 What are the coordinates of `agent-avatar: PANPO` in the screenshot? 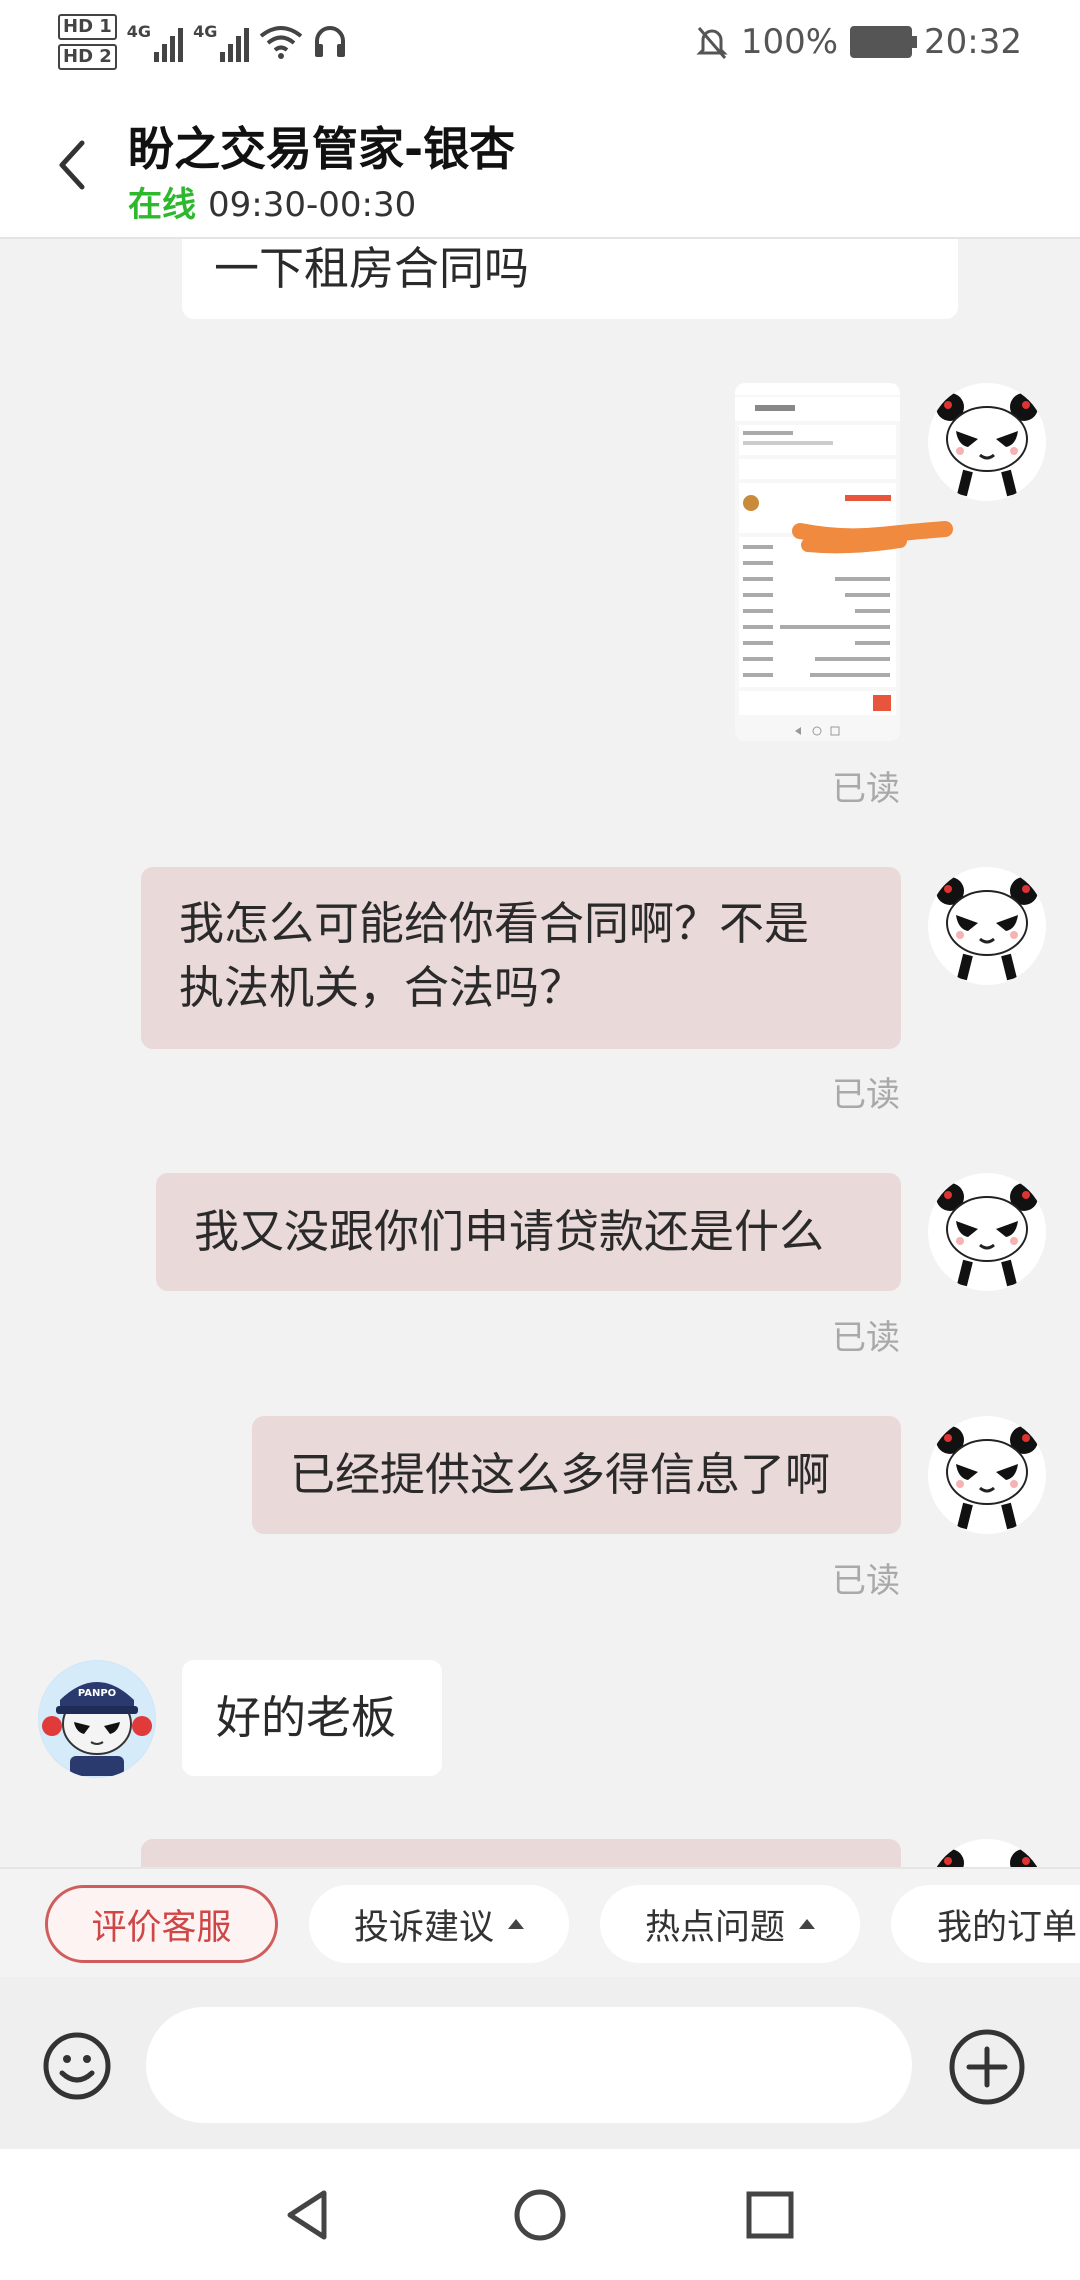 It's located at (97, 1719).